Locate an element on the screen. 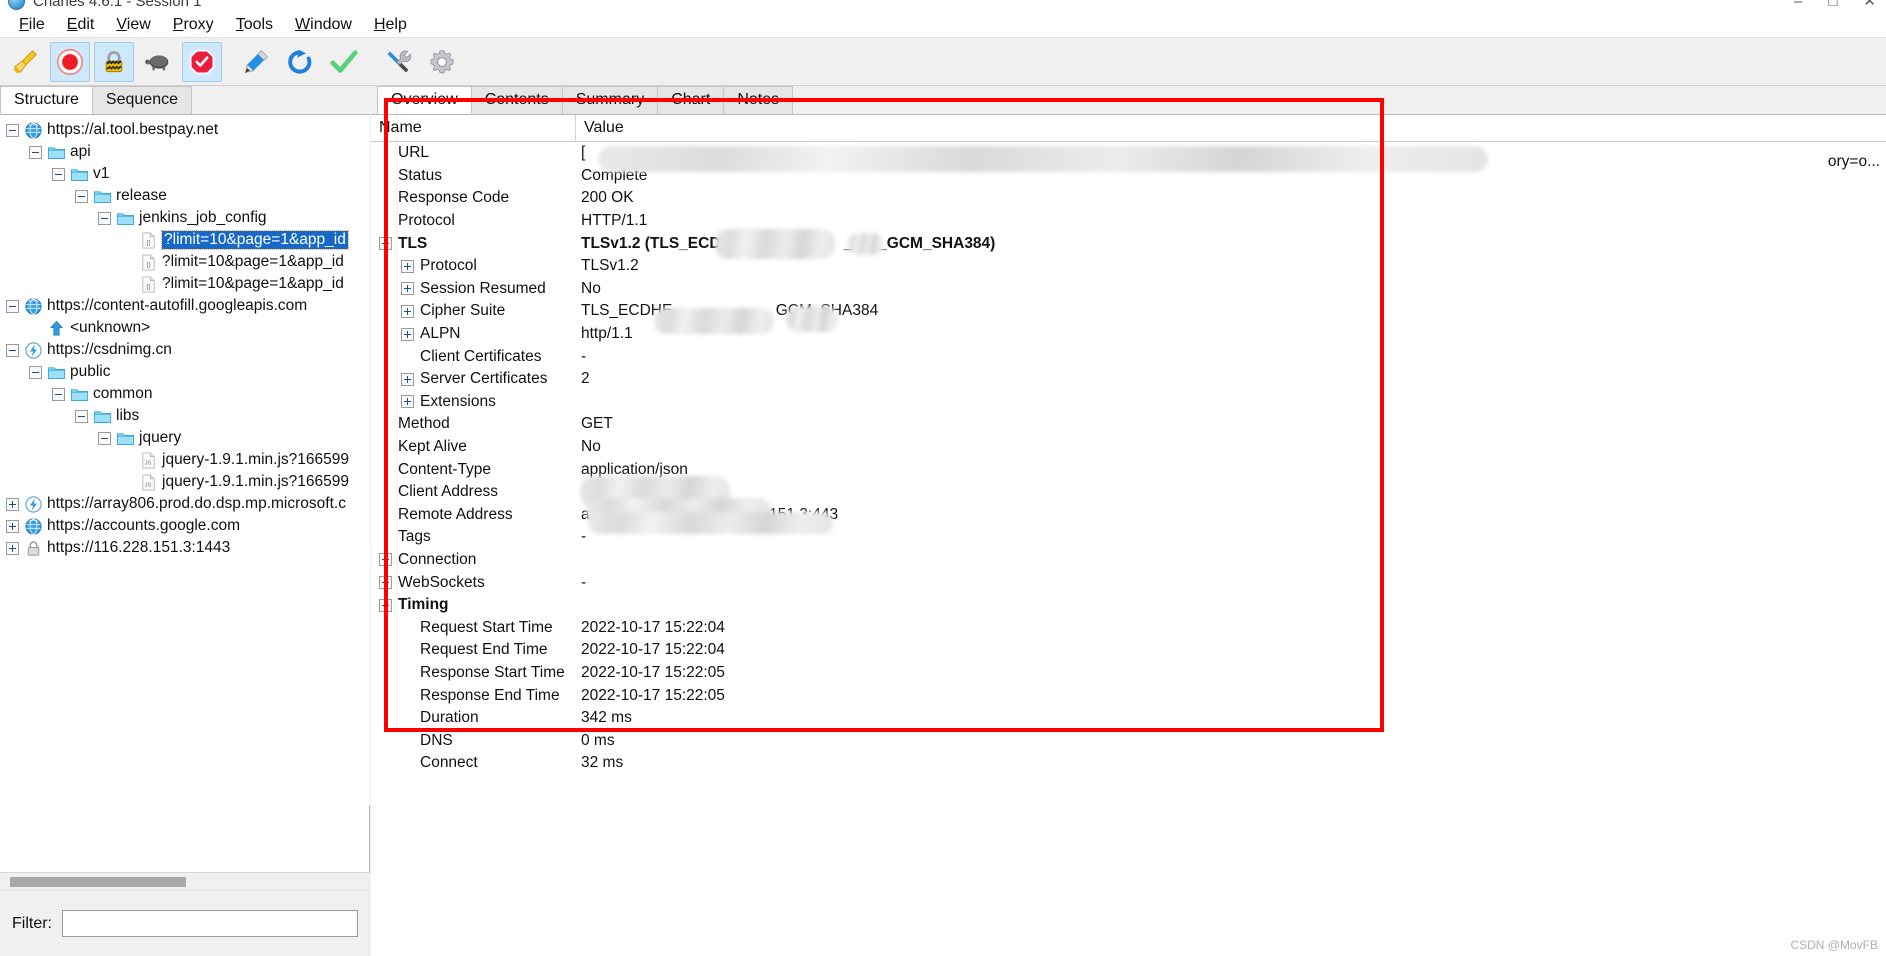  maximize-button: □ is located at coordinates (1832, 5).